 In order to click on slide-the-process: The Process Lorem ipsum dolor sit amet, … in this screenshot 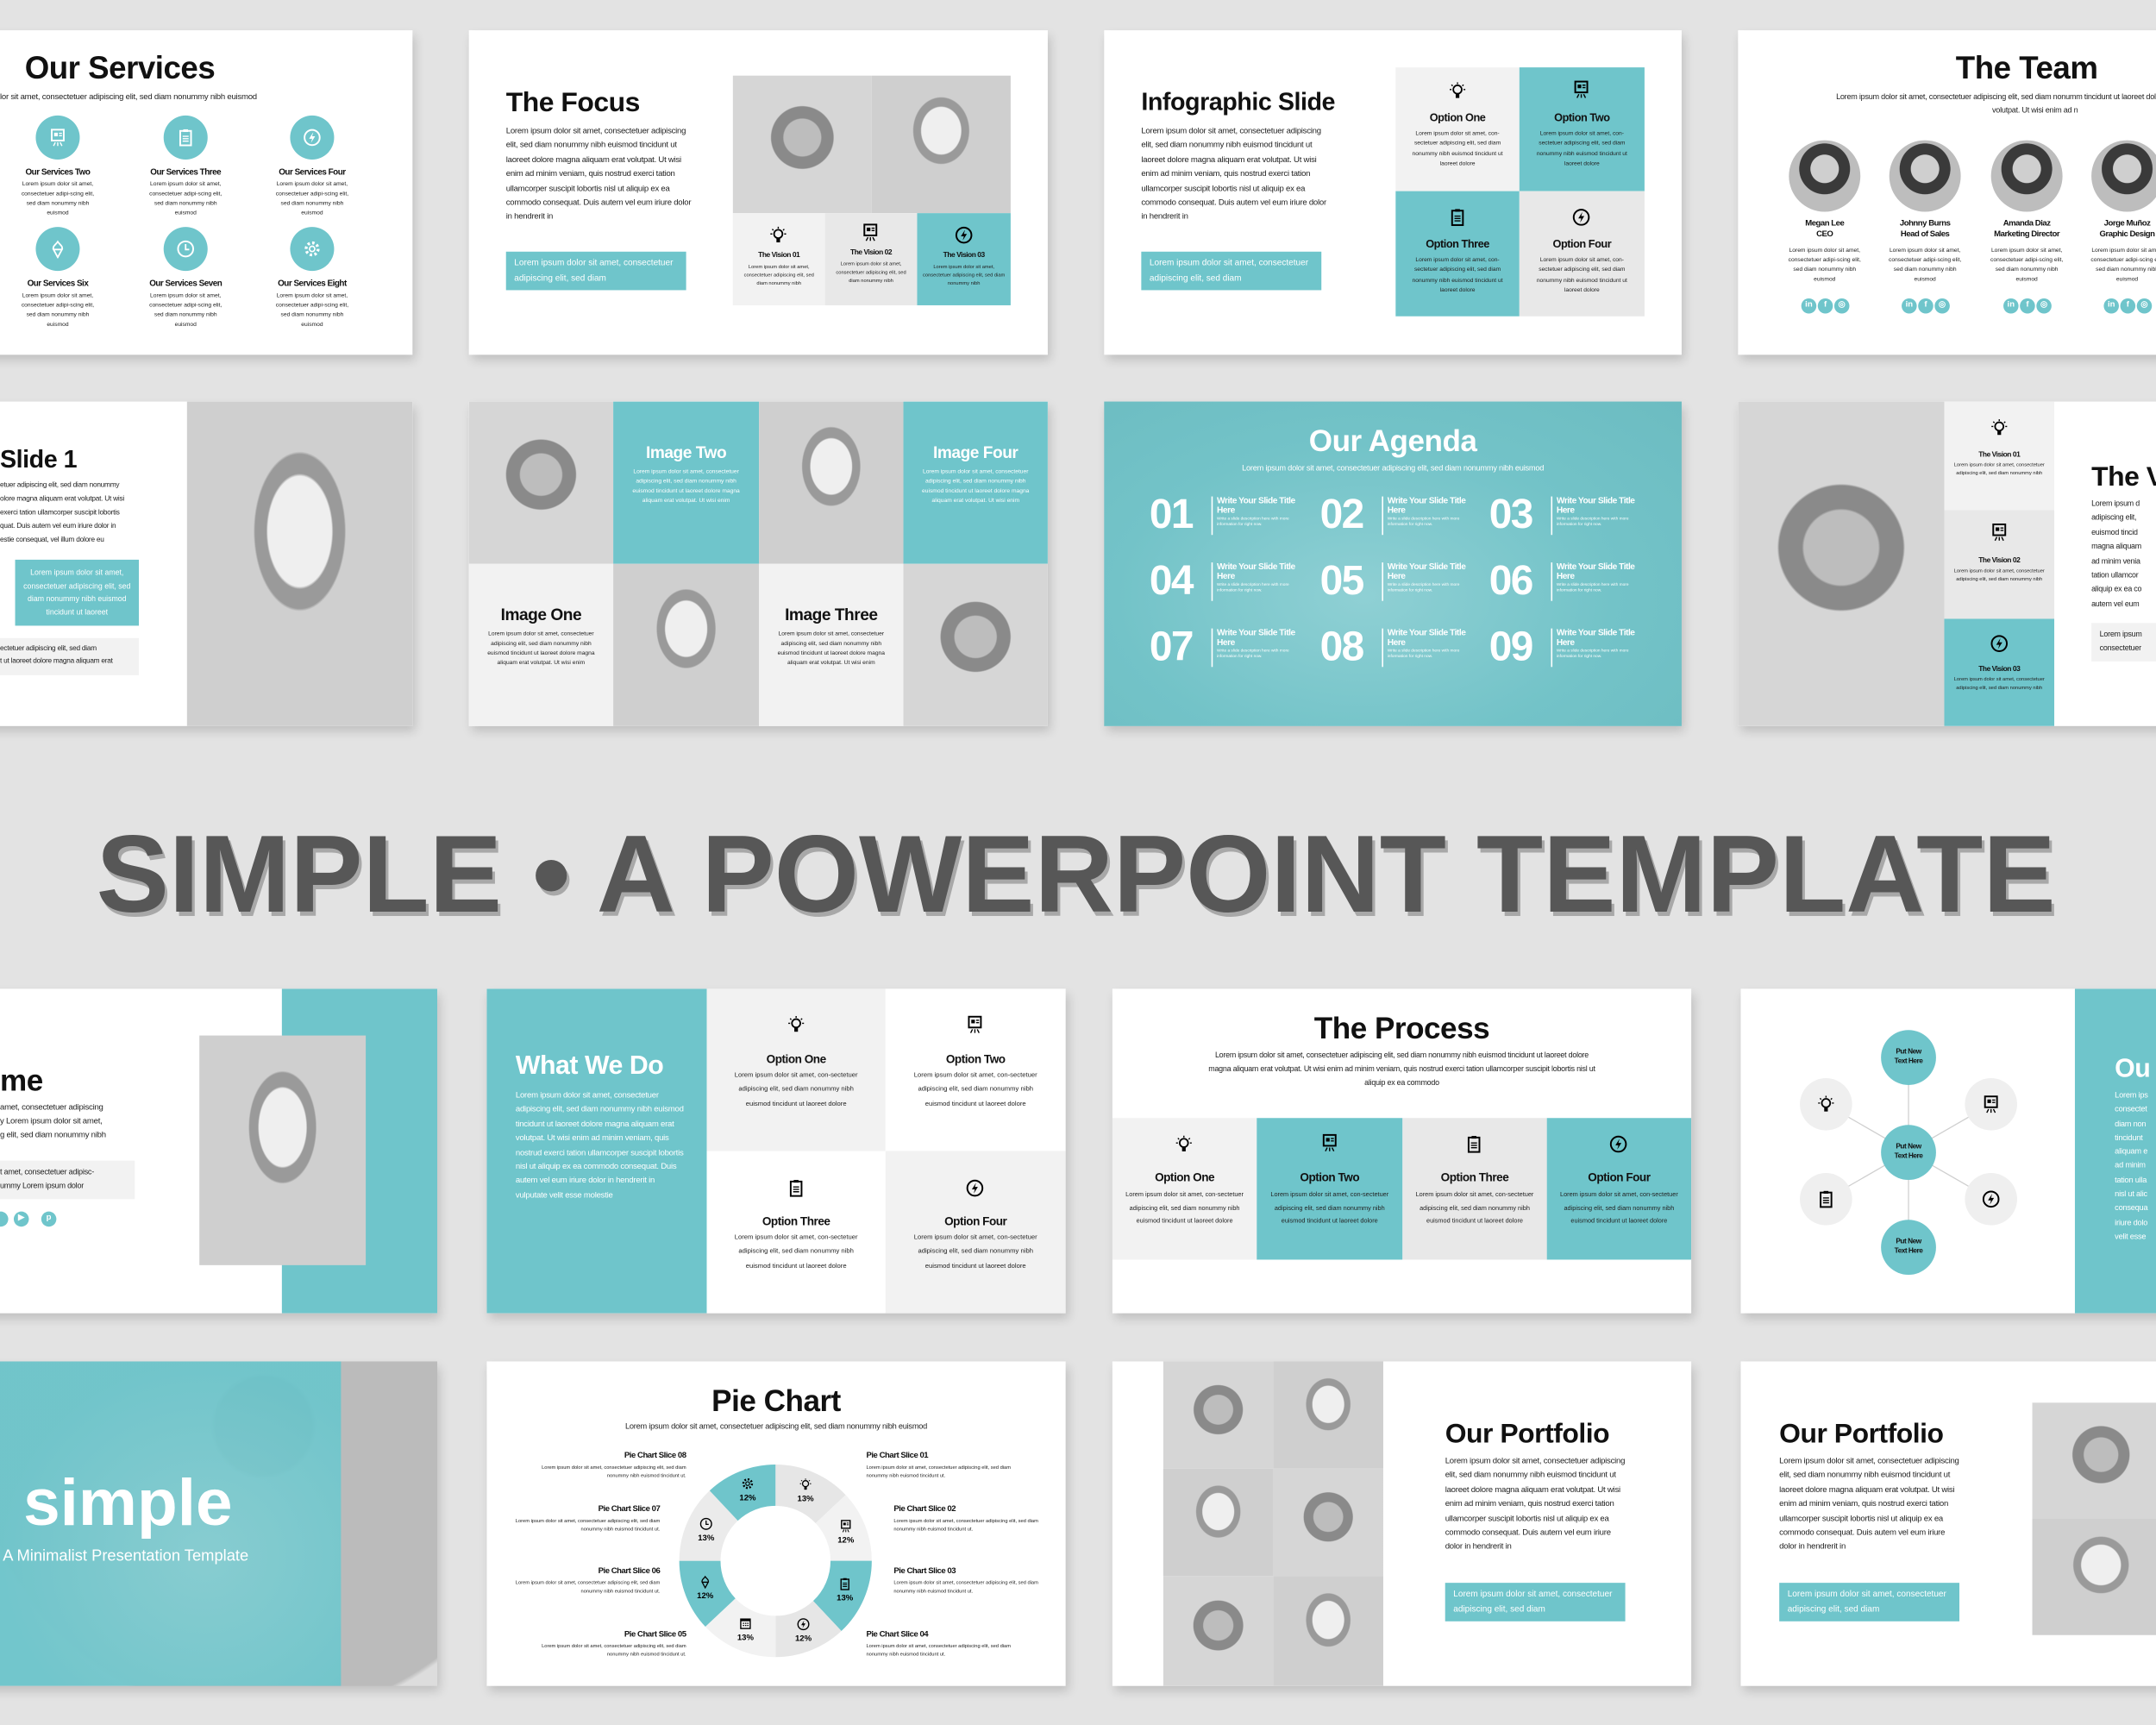, I will do `click(1402, 1151)`.